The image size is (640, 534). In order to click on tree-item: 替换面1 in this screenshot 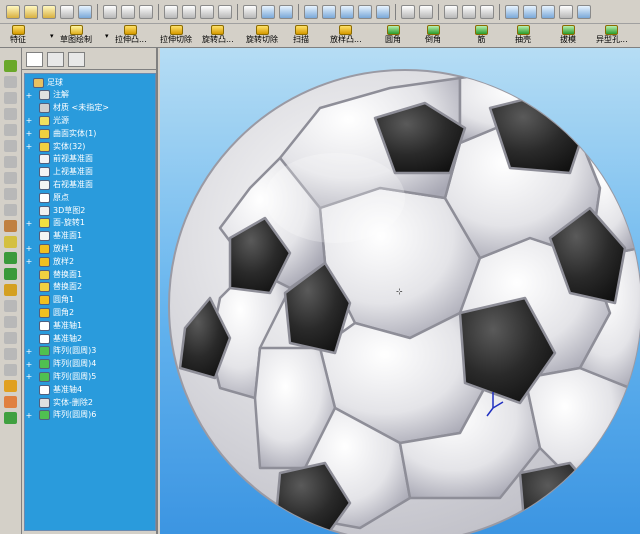, I will do `click(90, 274)`.